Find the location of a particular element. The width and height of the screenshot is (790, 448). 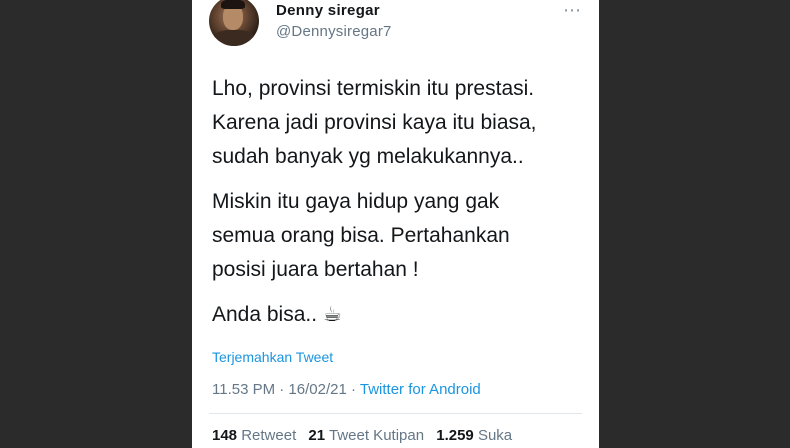

quotes-stat: 21 Tweet Kutipan is located at coordinates (366, 435).